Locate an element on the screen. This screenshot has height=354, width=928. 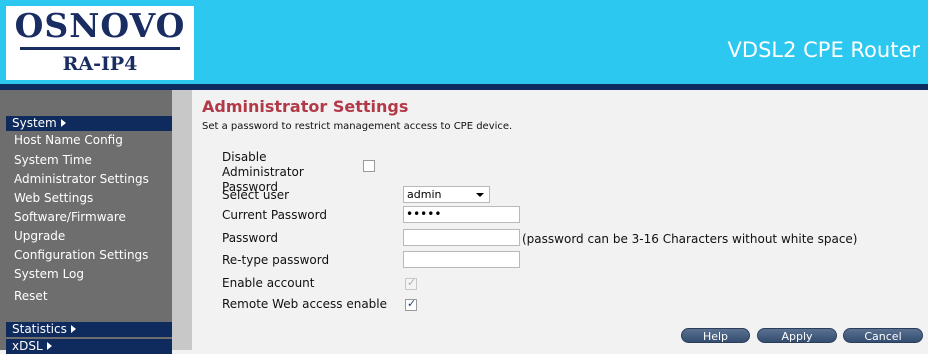
sidebar-item-configuration-settings: Configuration Settings is located at coordinates (81, 255).